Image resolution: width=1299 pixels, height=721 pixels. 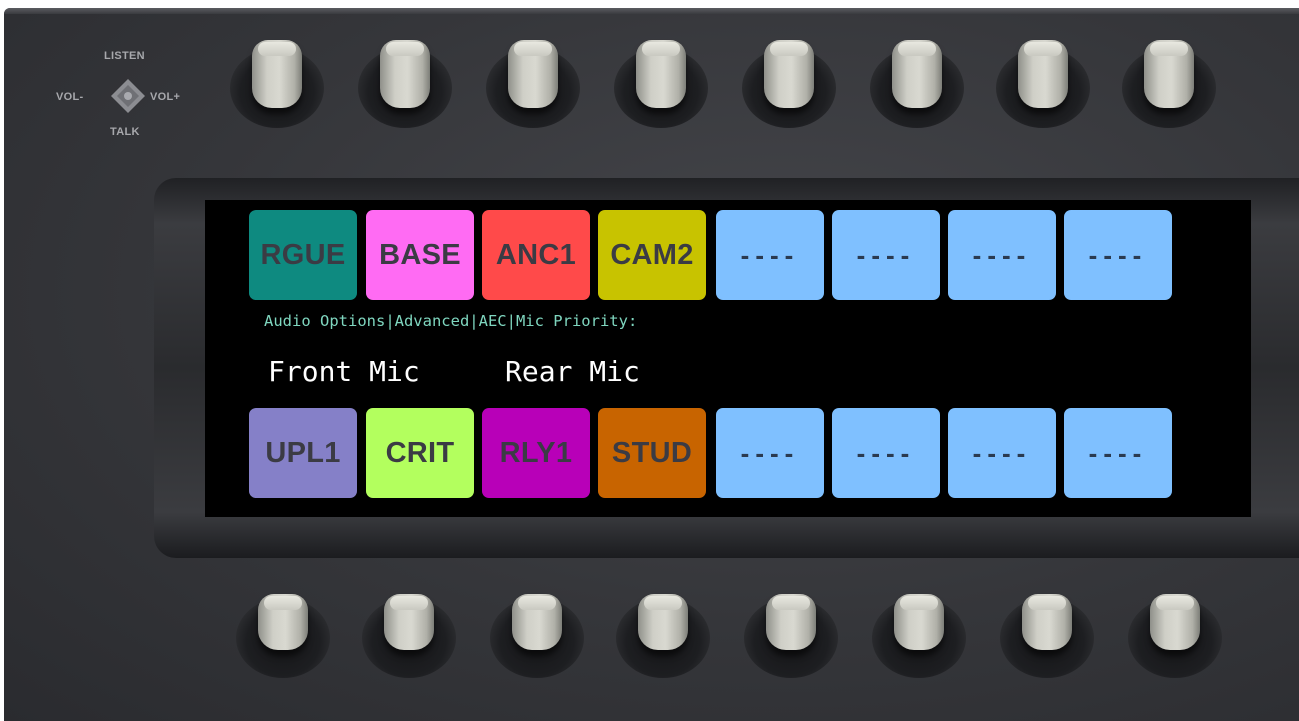 I want to click on top-key-button-5: ----, so click(x=770, y=255).